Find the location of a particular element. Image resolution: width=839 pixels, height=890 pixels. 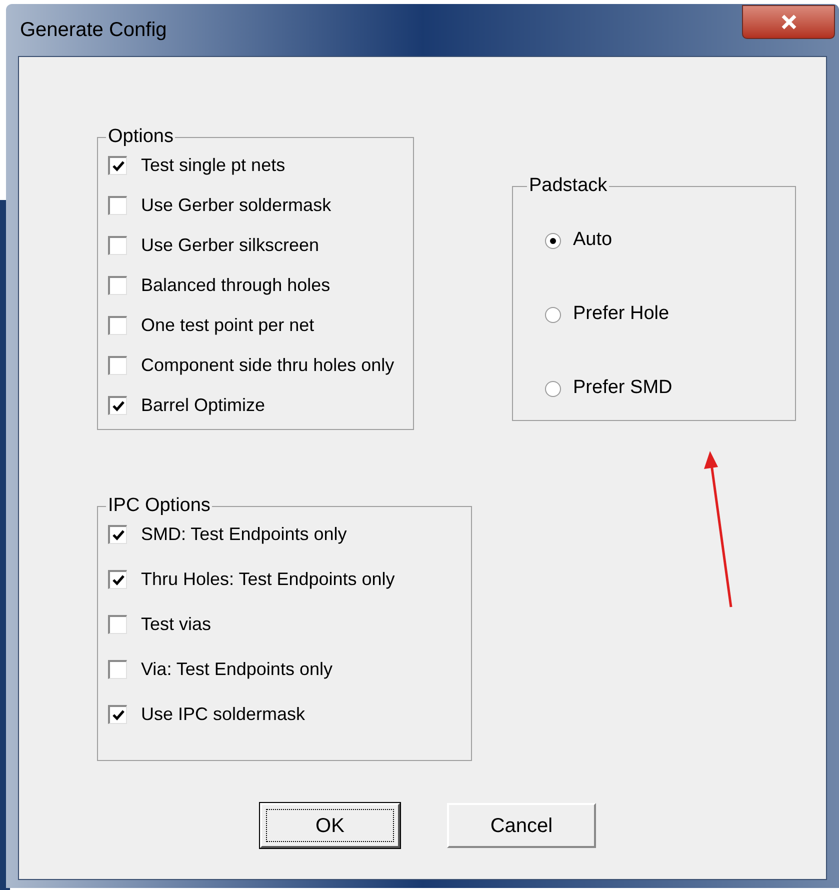

checkbox-label: Use IPC soldermask is located at coordinates (223, 714).